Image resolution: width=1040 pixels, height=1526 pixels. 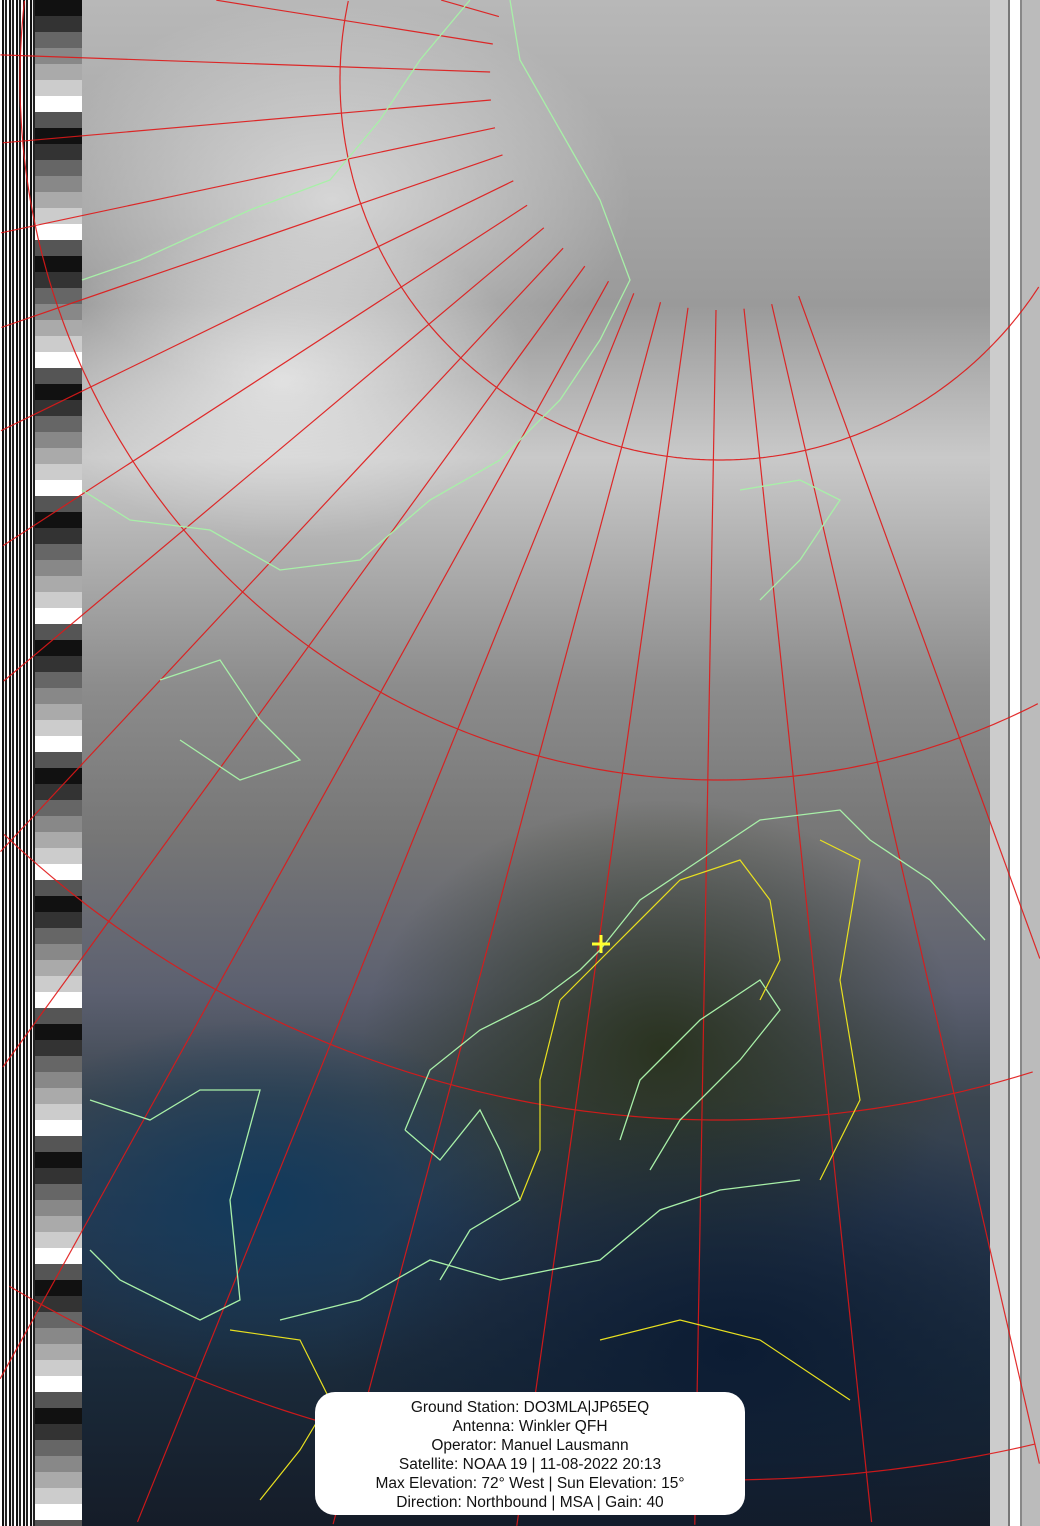 I want to click on direction-label: Direction: Northbound | MSA | Gain: 40, so click(x=530, y=1502).